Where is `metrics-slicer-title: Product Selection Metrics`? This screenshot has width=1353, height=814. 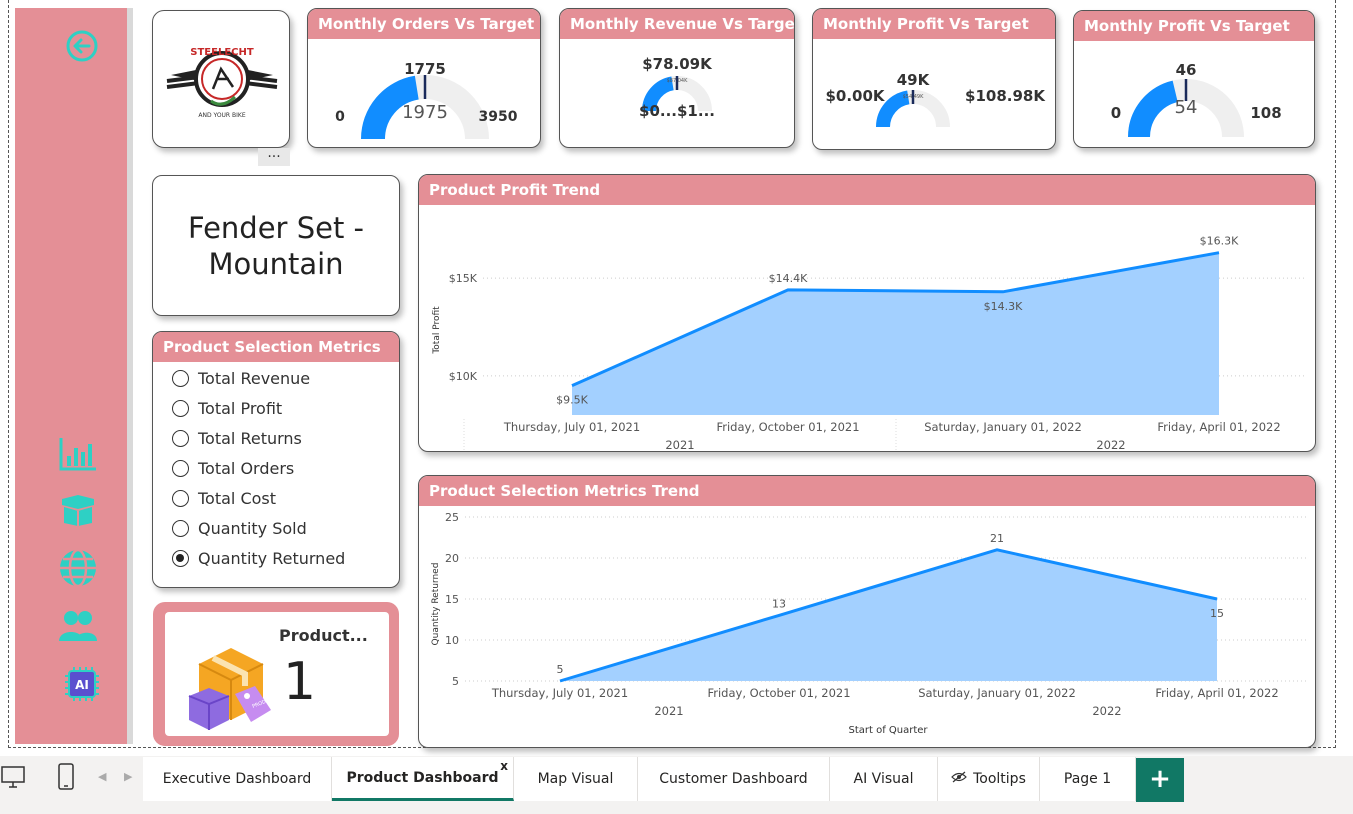
metrics-slicer-title: Product Selection Metrics is located at coordinates (276, 347).